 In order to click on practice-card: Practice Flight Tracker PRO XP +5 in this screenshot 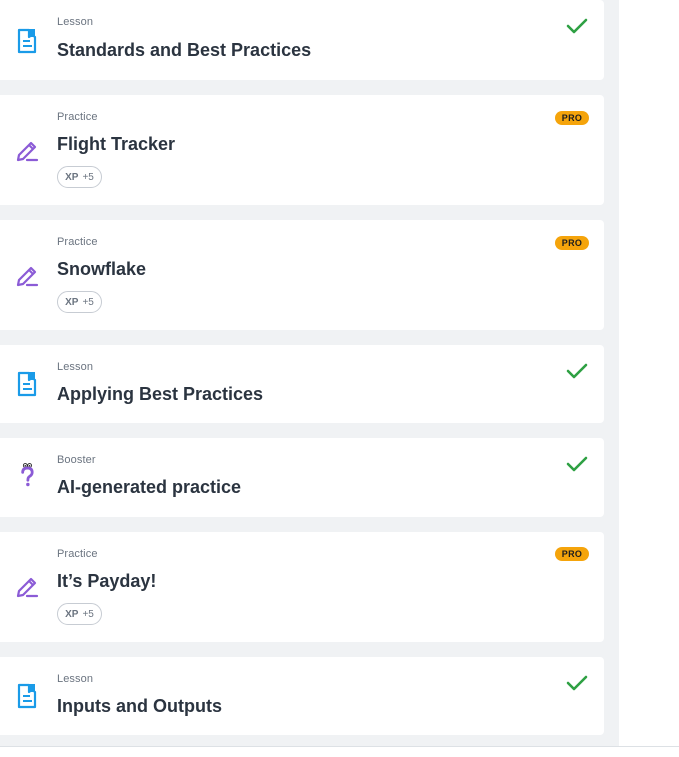, I will do `click(302, 150)`.